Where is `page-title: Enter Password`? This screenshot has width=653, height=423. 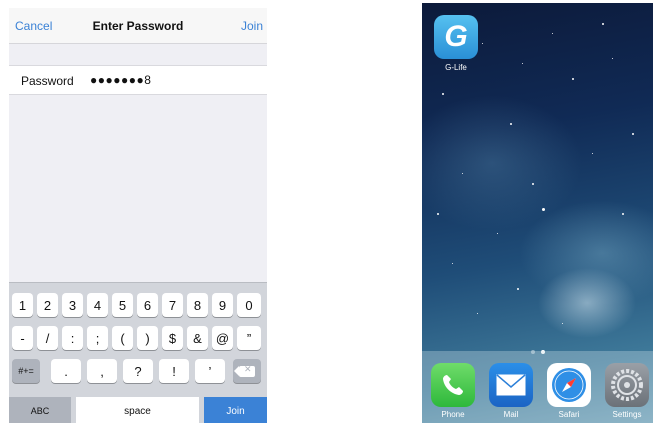 page-title: Enter Password is located at coordinates (138, 26).